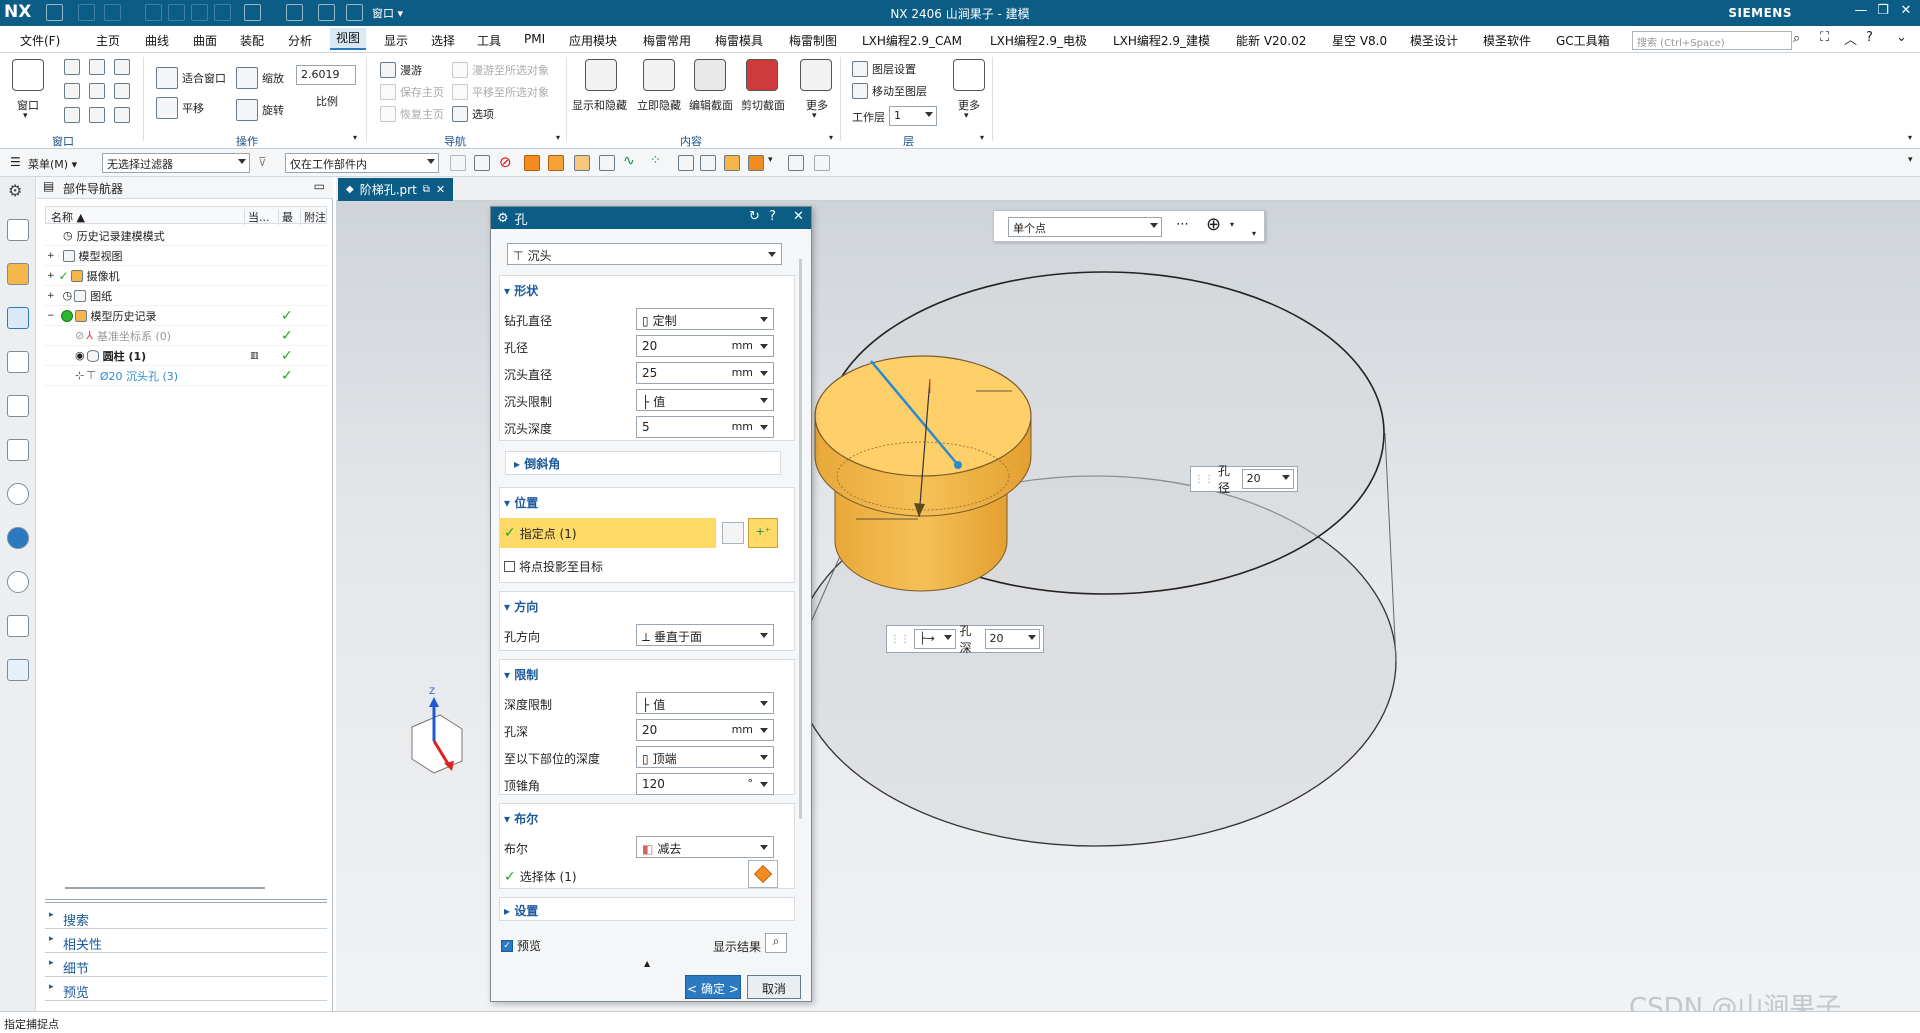  What do you see at coordinates (1182, 224) in the screenshot?
I see `more-options-icon: ⋯` at bounding box center [1182, 224].